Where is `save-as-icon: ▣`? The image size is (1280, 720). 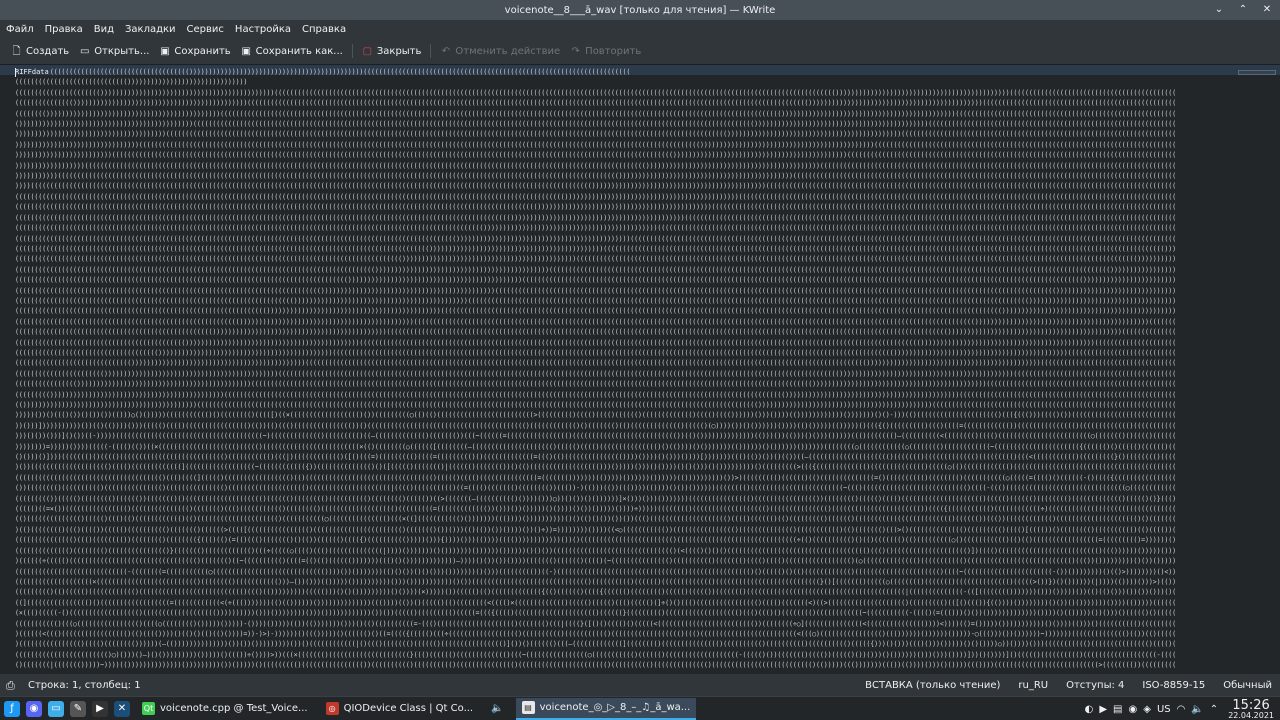
save-as-icon: ▣ is located at coordinates (246, 51).